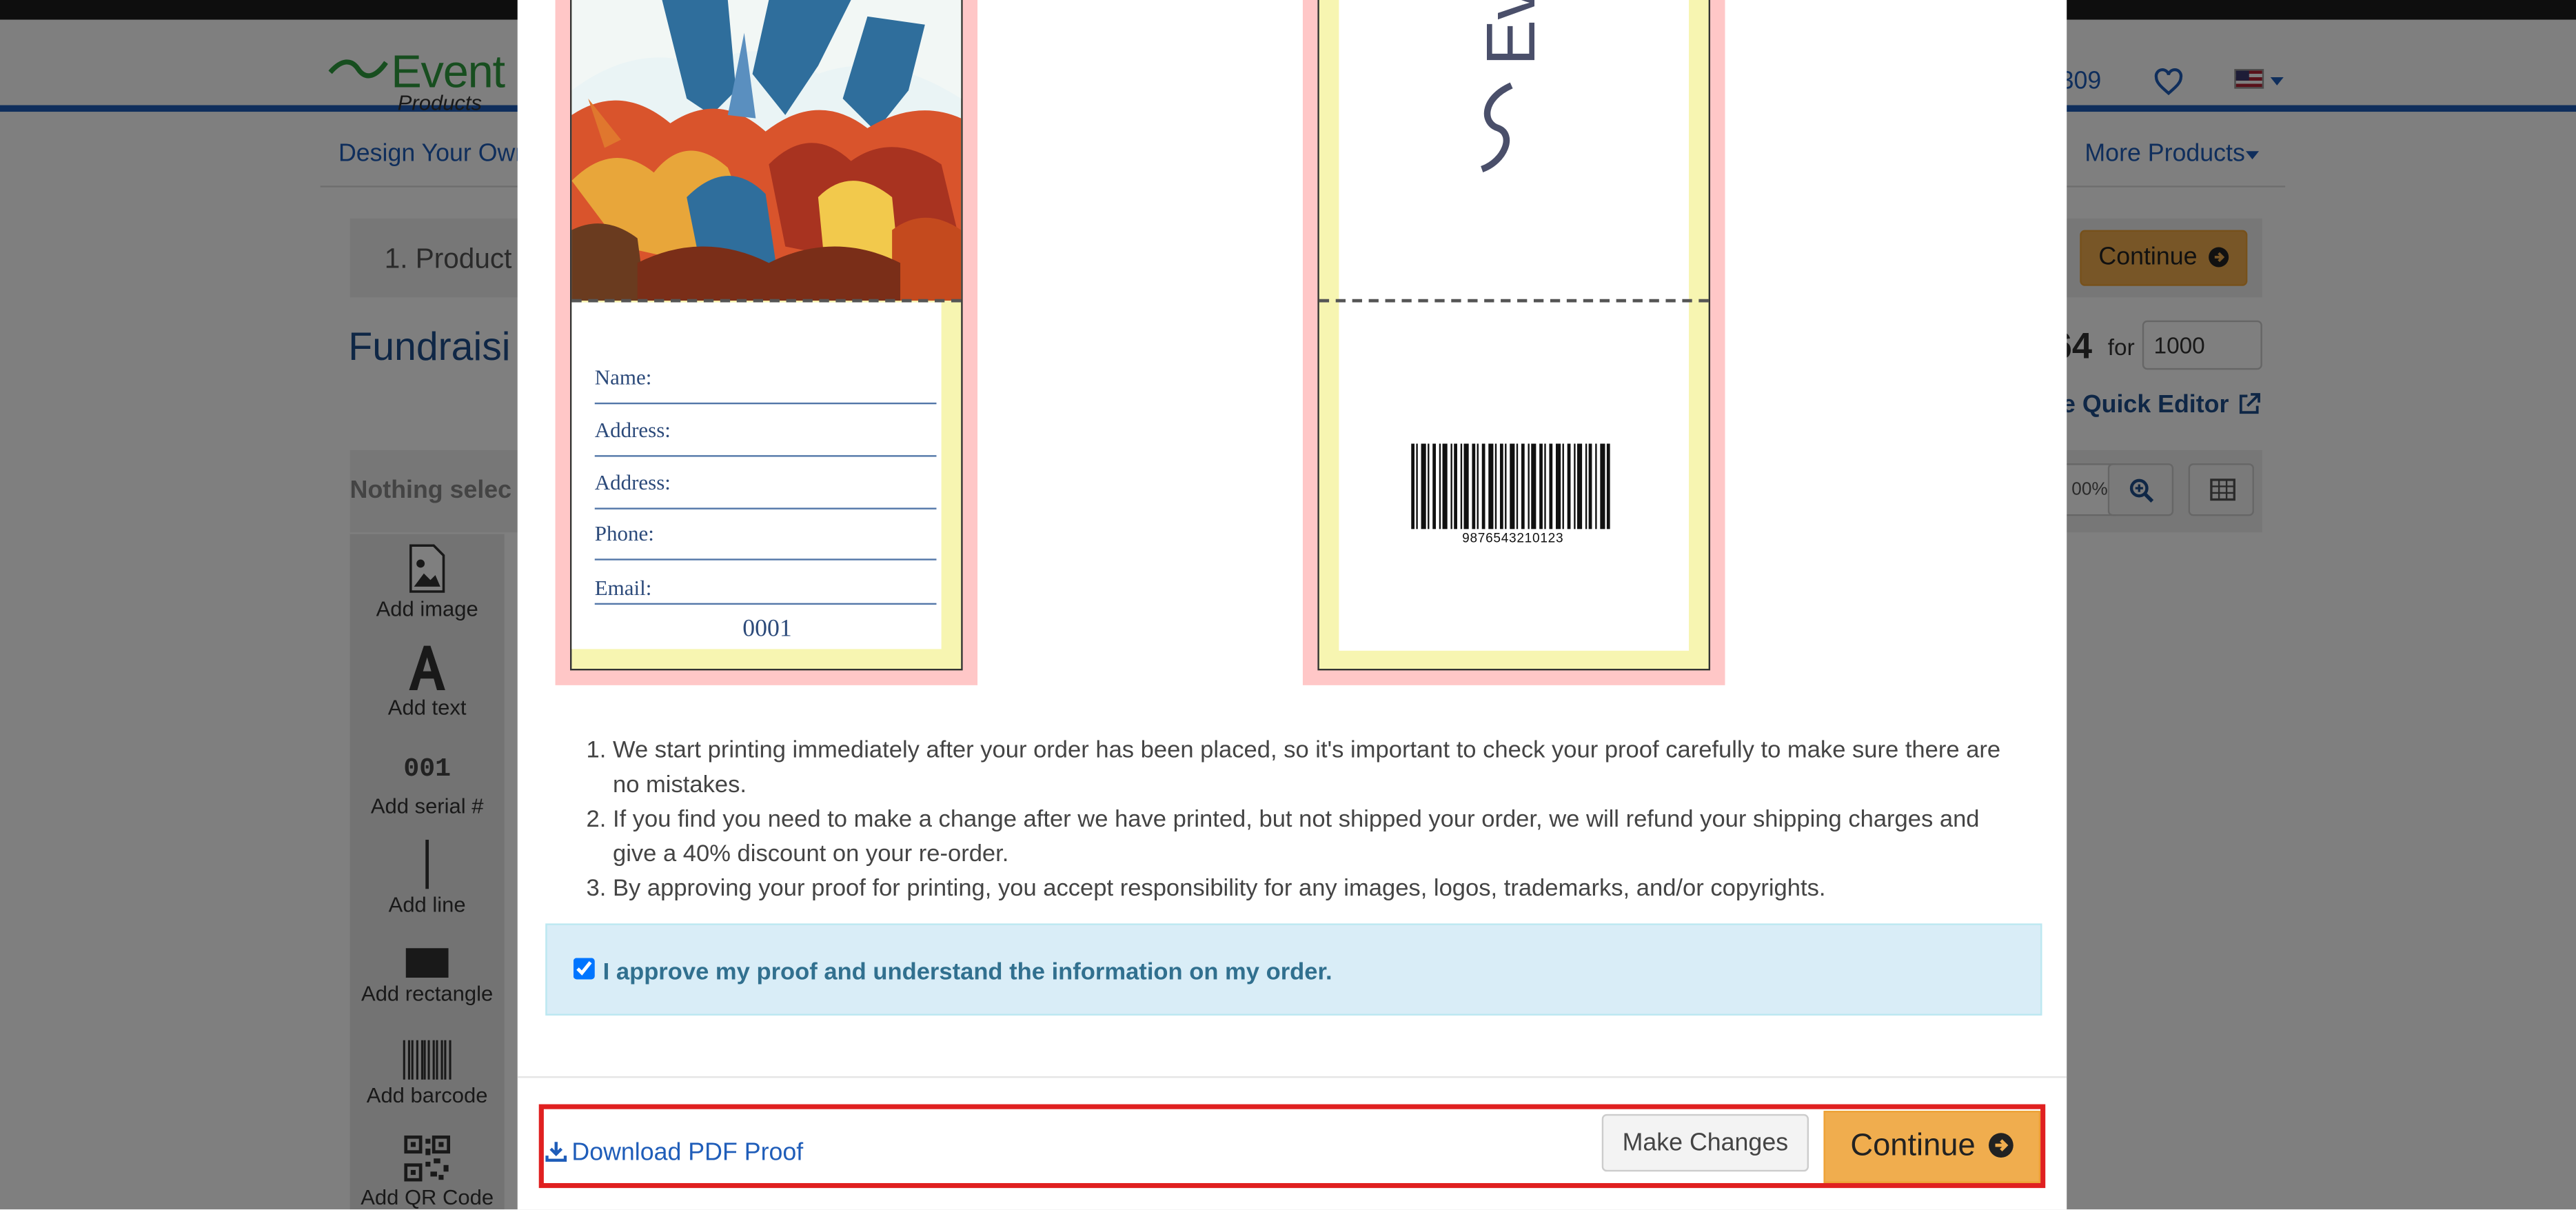 The height and width of the screenshot is (1210, 2576). Describe the element at coordinates (747, 2) in the screenshot. I see `front-top-serial: 0001` at that location.